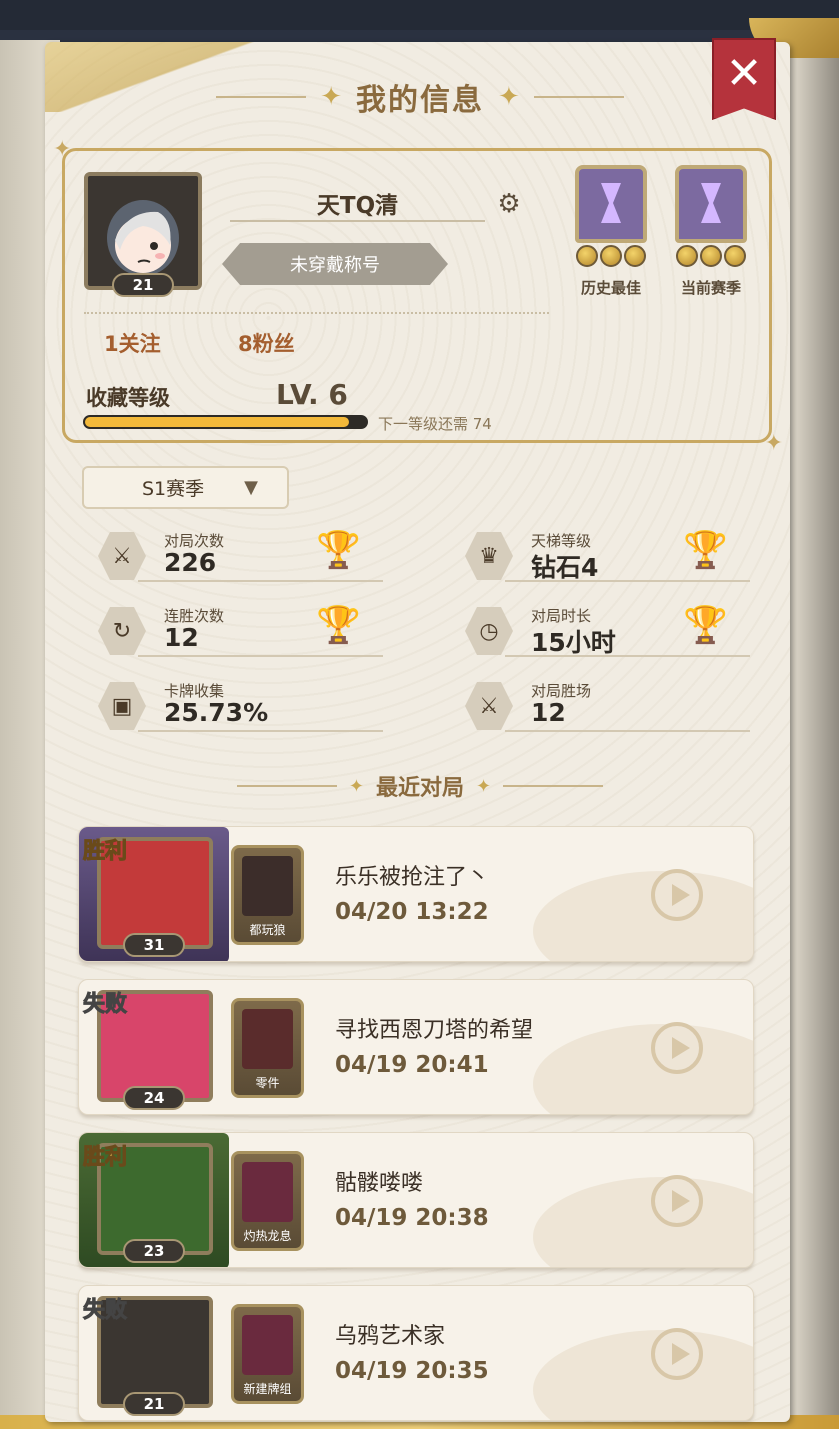 The width and height of the screenshot is (839, 1429). What do you see at coordinates (216, 712) in the screenshot?
I see `stat-value: 25.73%` at bounding box center [216, 712].